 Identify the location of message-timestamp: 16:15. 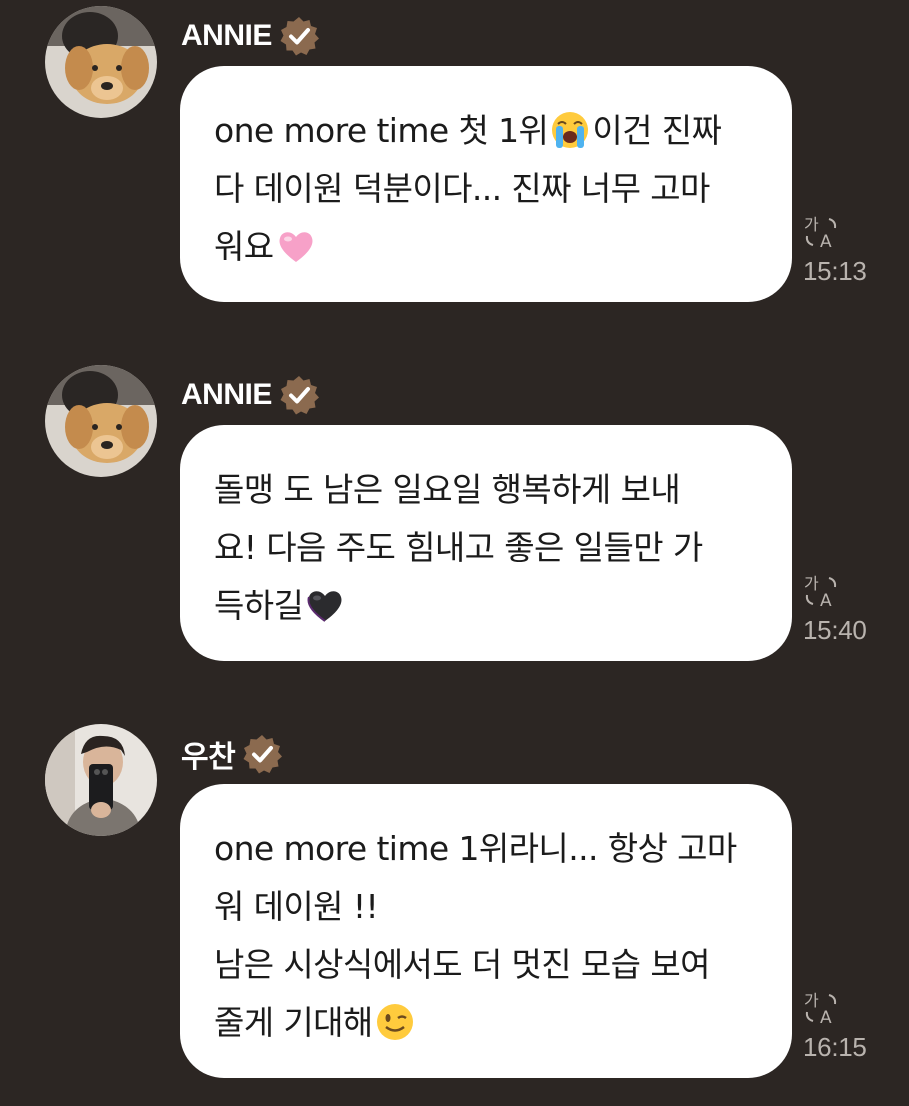
(835, 1047).